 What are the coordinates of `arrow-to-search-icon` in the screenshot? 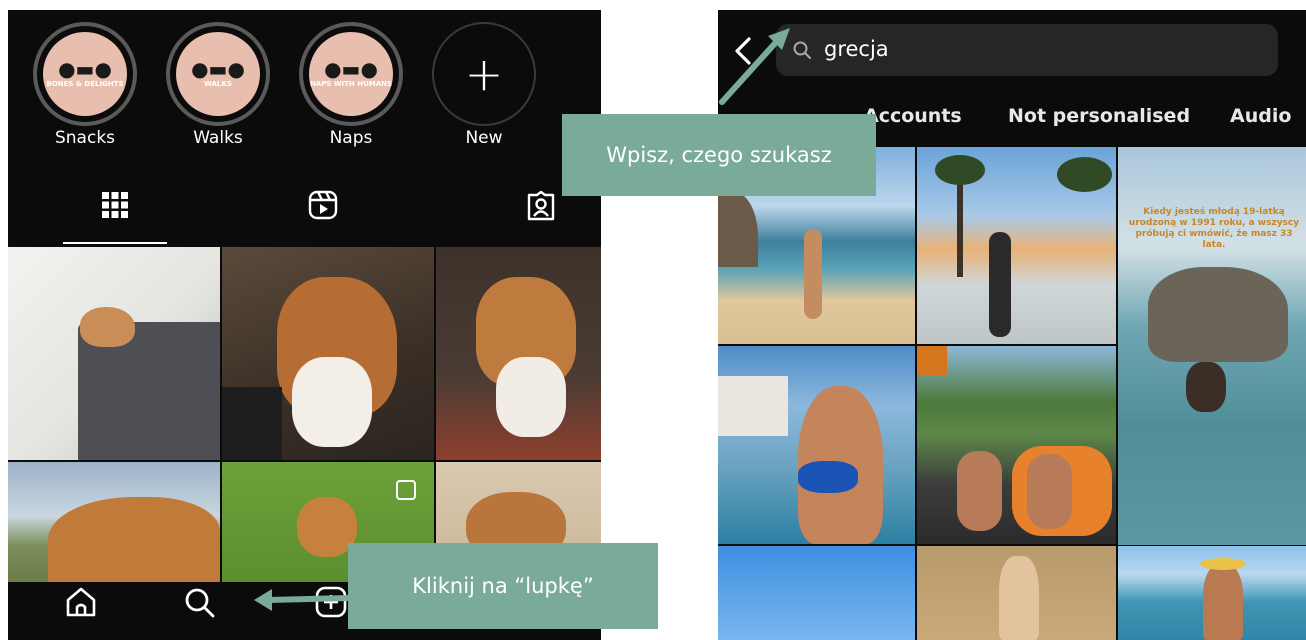 It's located at (303, 600).